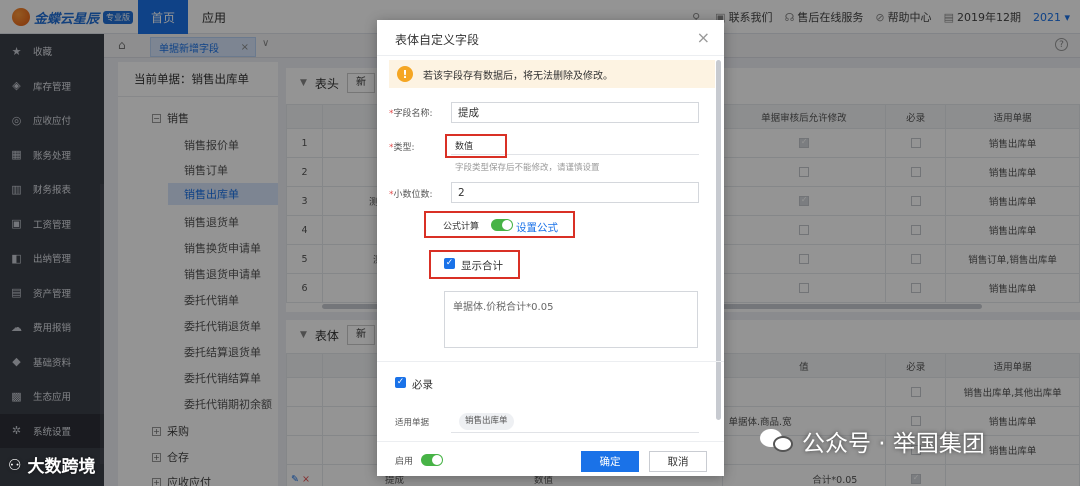  What do you see at coordinates (405, 74) in the screenshot?
I see `warning-icon: !` at bounding box center [405, 74].